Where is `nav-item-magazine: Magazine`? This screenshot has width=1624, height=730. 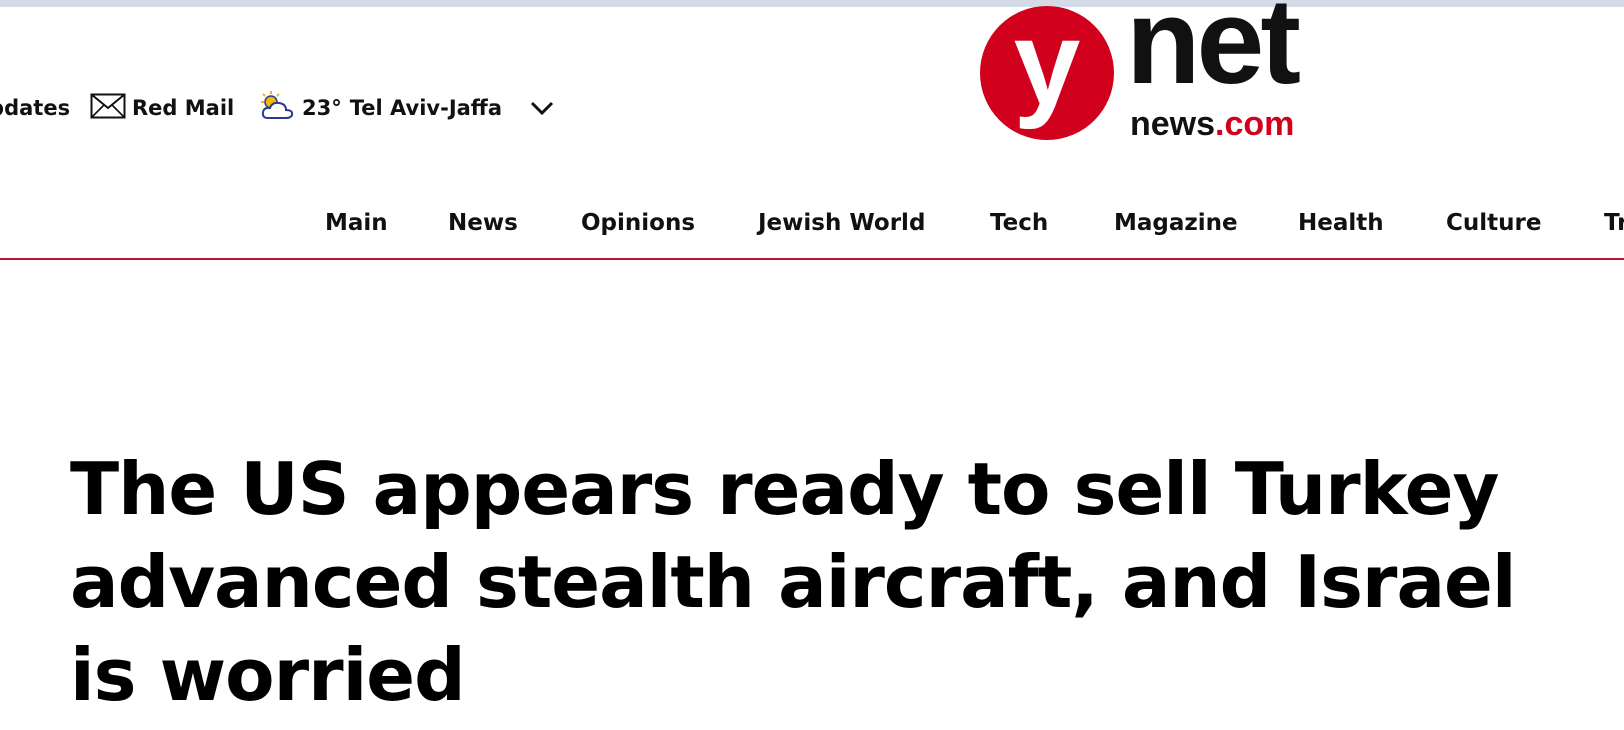 nav-item-magazine: Magazine is located at coordinates (1176, 223).